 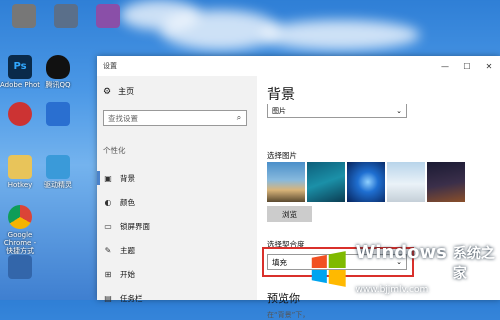 What do you see at coordinates (107, 91) in the screenshot?
I see `home-icon: ⚙` at bounding box center [107, 91].